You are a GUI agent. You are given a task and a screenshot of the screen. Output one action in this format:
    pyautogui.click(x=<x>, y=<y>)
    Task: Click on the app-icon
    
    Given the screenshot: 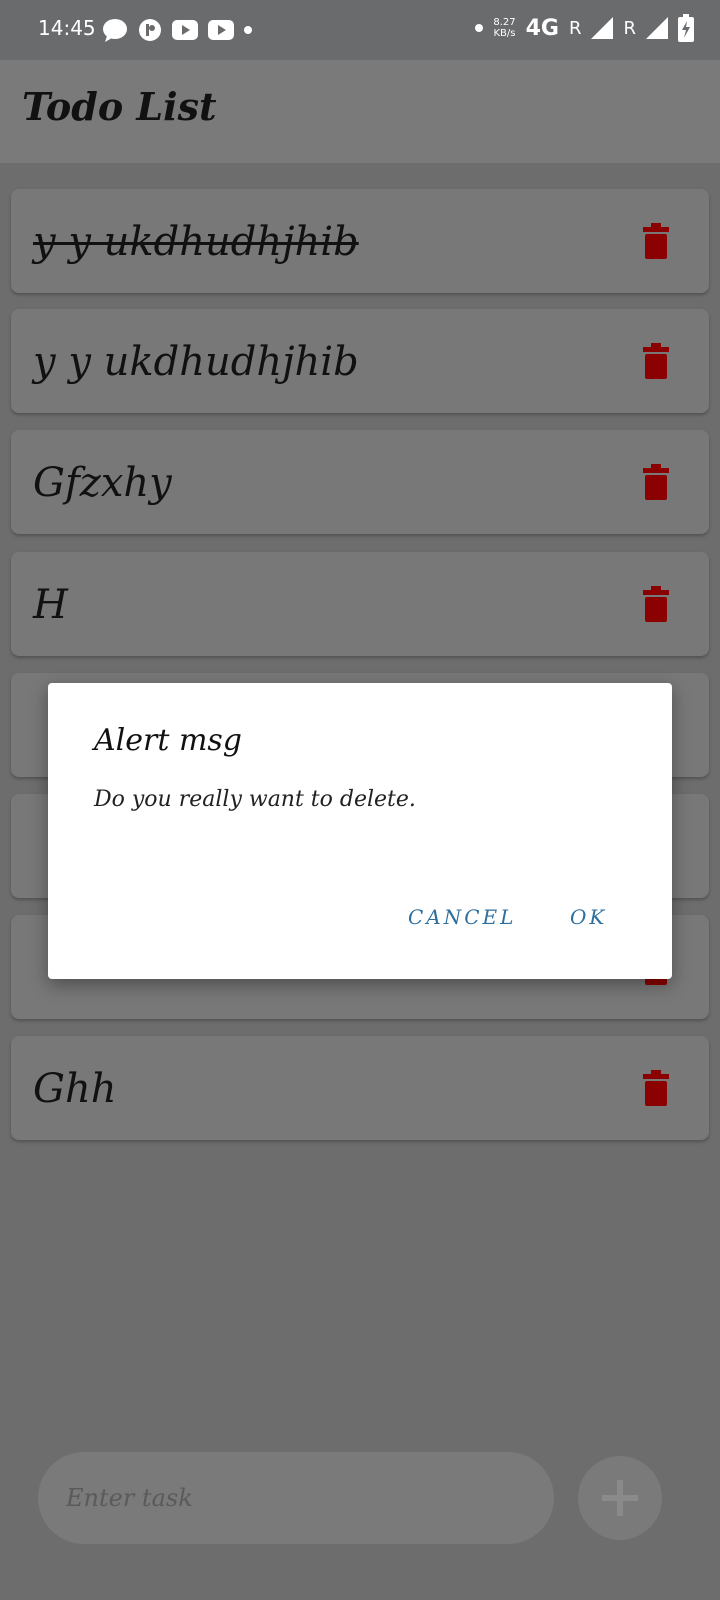 What is the action you would take?
    pyautogui.click(x=150, y=30)
    